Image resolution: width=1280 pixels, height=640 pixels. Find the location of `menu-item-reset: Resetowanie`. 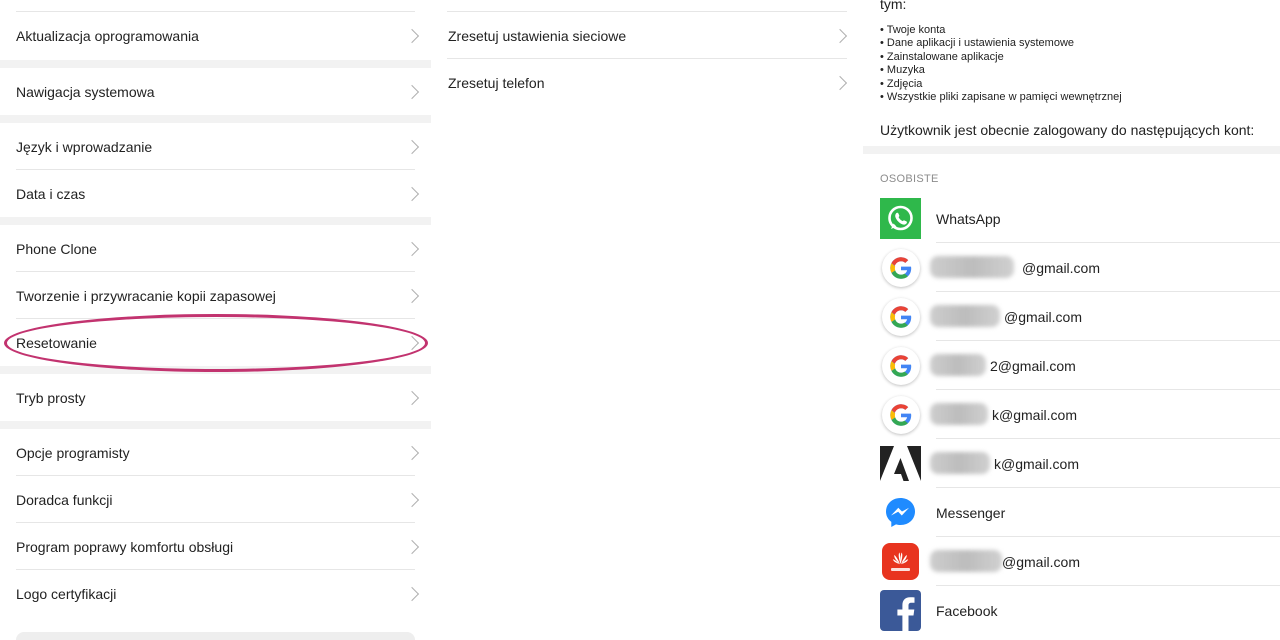

menu-item-reset: Resetowanie is located at coordinates (215, 342).